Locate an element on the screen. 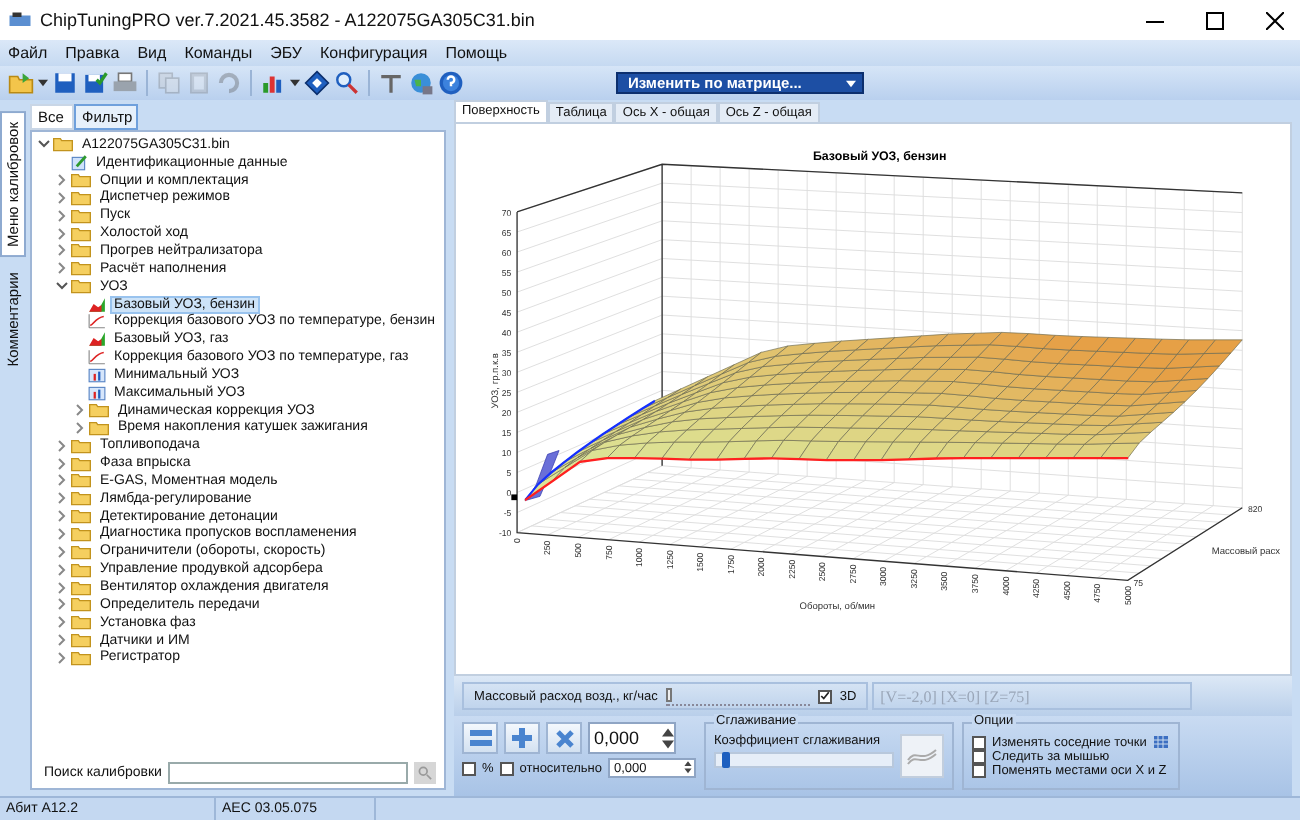  maximize-icon is located at coordinates (1214, 20).